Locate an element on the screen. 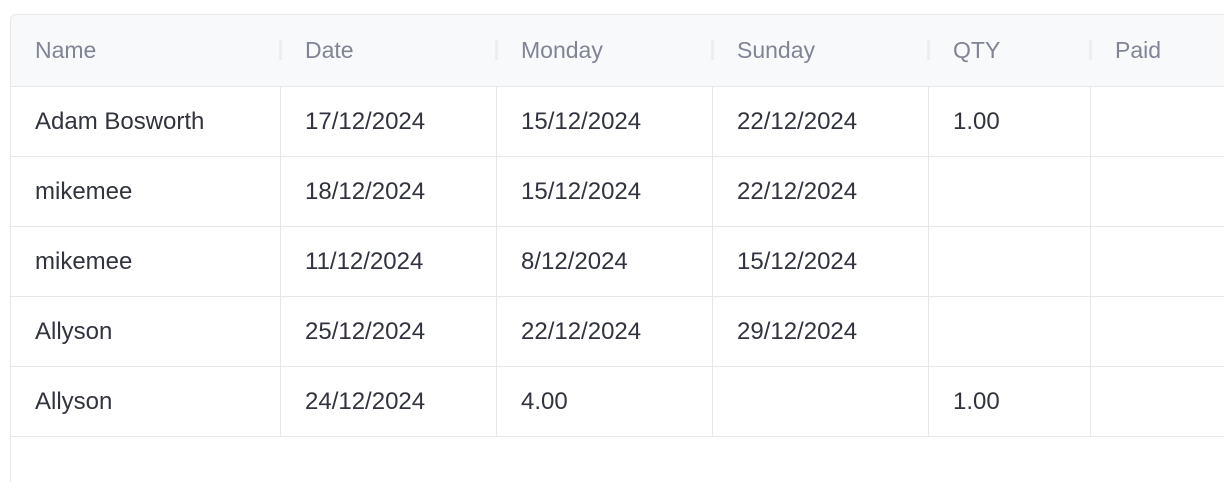 The image size is (1224, 482). column-header-date: Date is located at coordinates (389, 50).